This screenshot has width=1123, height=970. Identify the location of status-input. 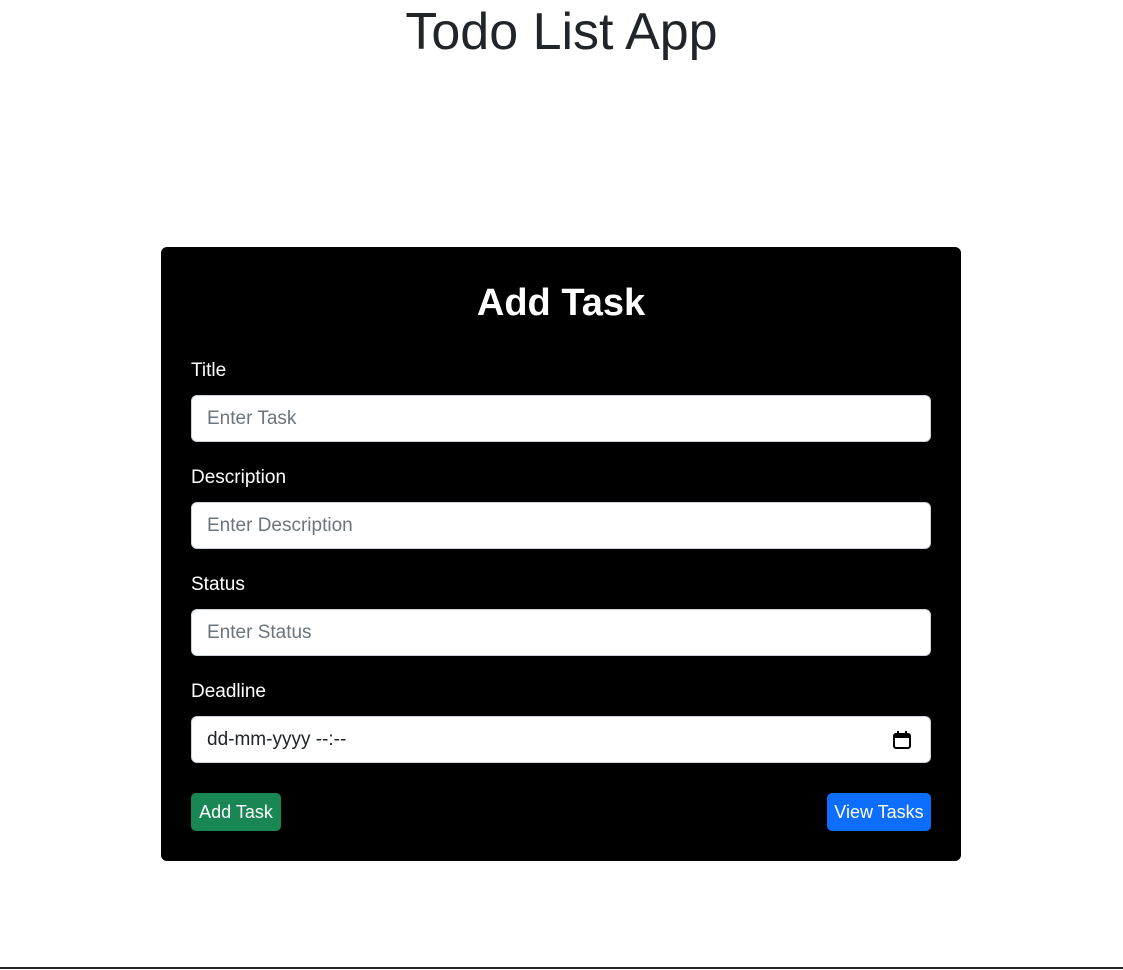
(561, 632).